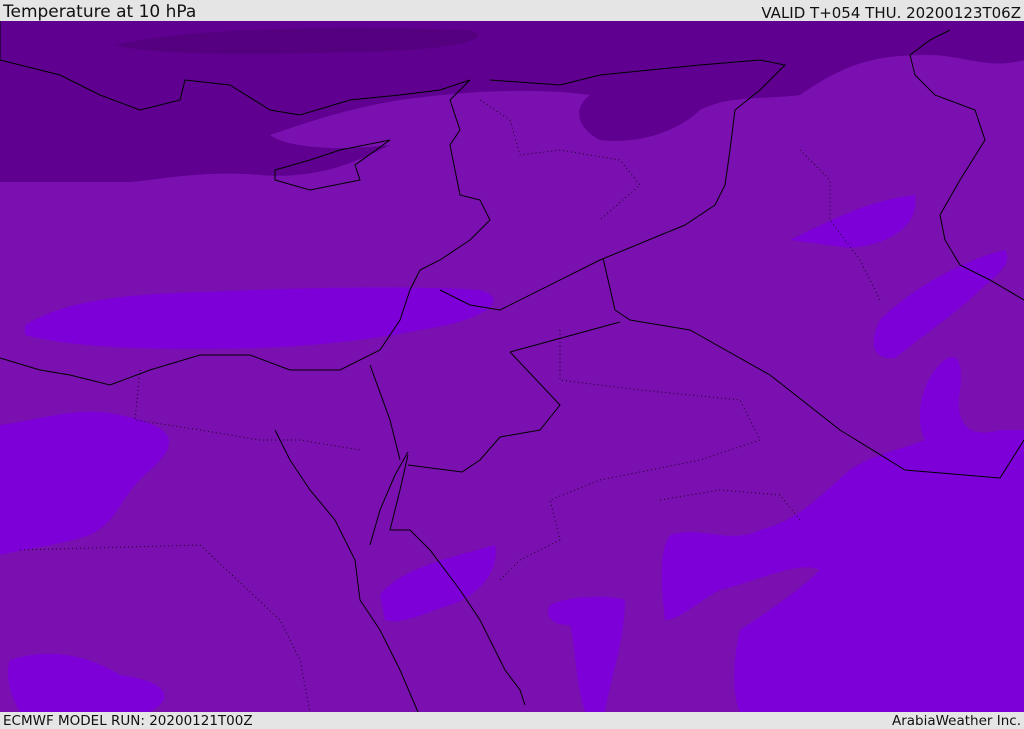 This screenshot has width=1024, height=729. What do you see at coordinates (956, 721) in the screenshot?
I see `brand-credit: ArabiaWeather Inc.` at bounding box center [956, 721].